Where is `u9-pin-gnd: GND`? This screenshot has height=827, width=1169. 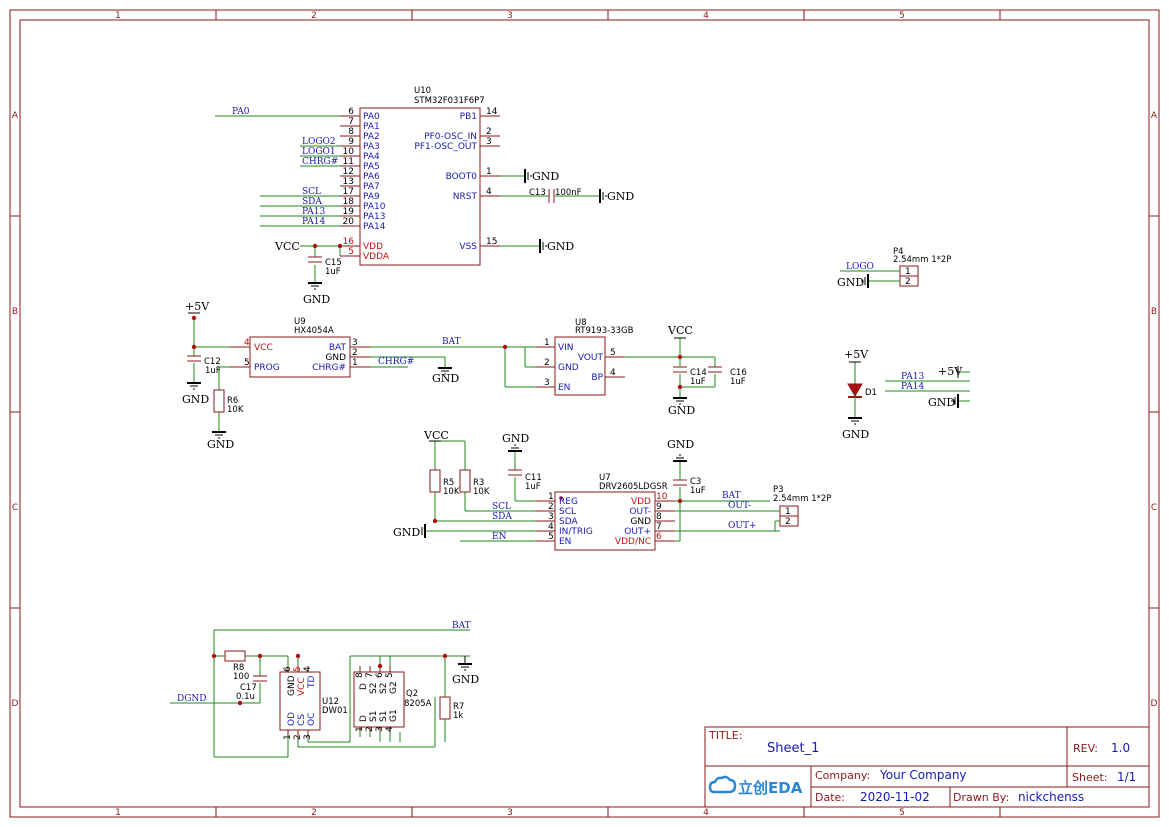
u9-pin-gnd: GND is located at coordinates (335, 358).